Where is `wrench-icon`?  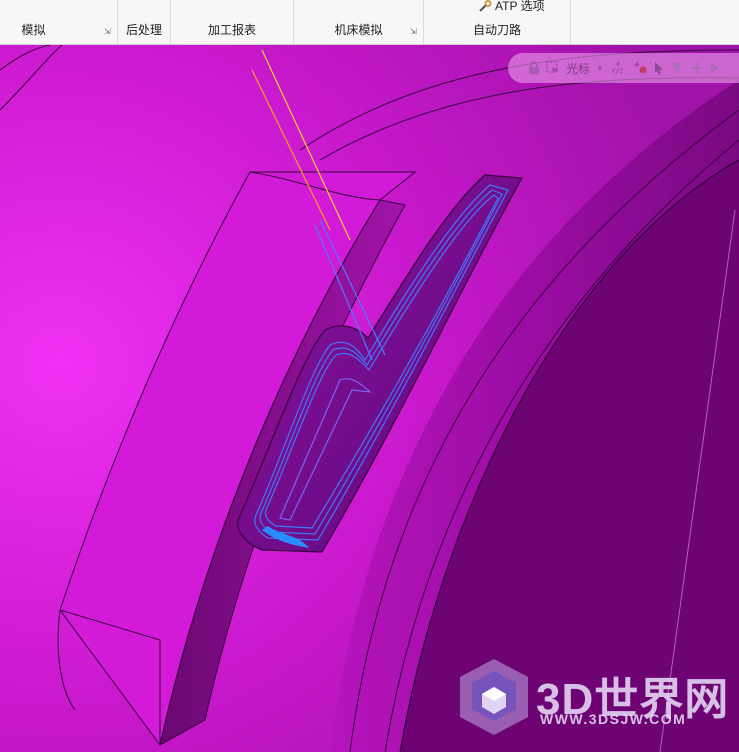
wrench-icon is located at coordinates (485, 6).